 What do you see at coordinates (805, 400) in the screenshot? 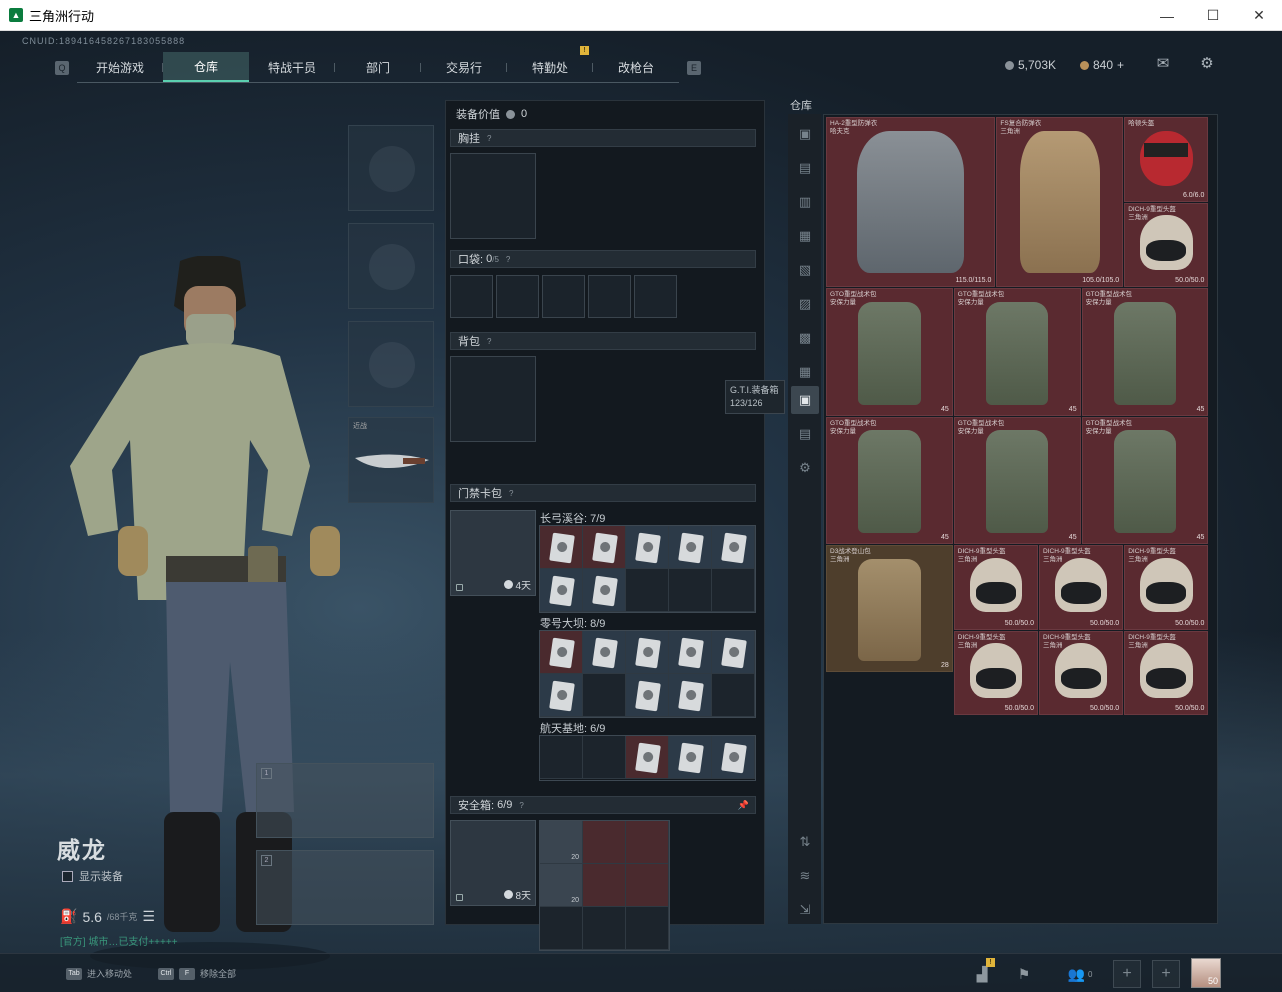
I see `category-gti-box-icon: ▣` at bounding box center [805, 400].